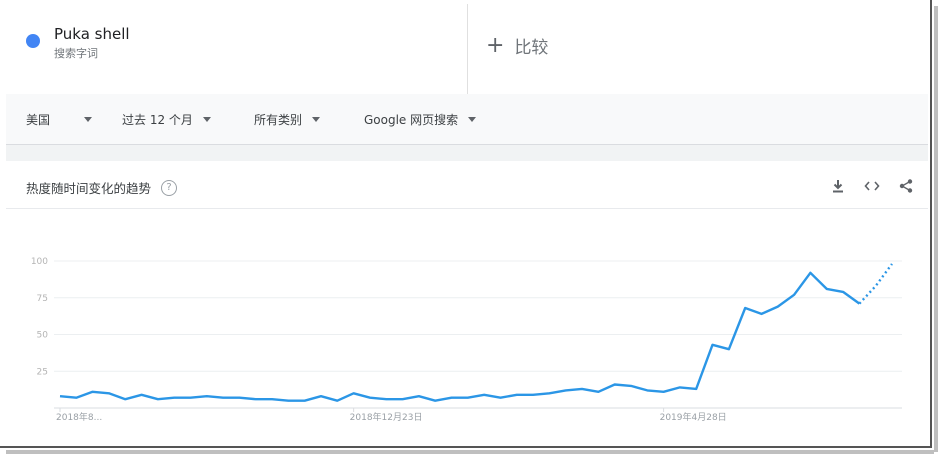 The width and height of the screenshot is (938, 454). I want to click on category-filter-label: 所有类别, so click(278, 120).